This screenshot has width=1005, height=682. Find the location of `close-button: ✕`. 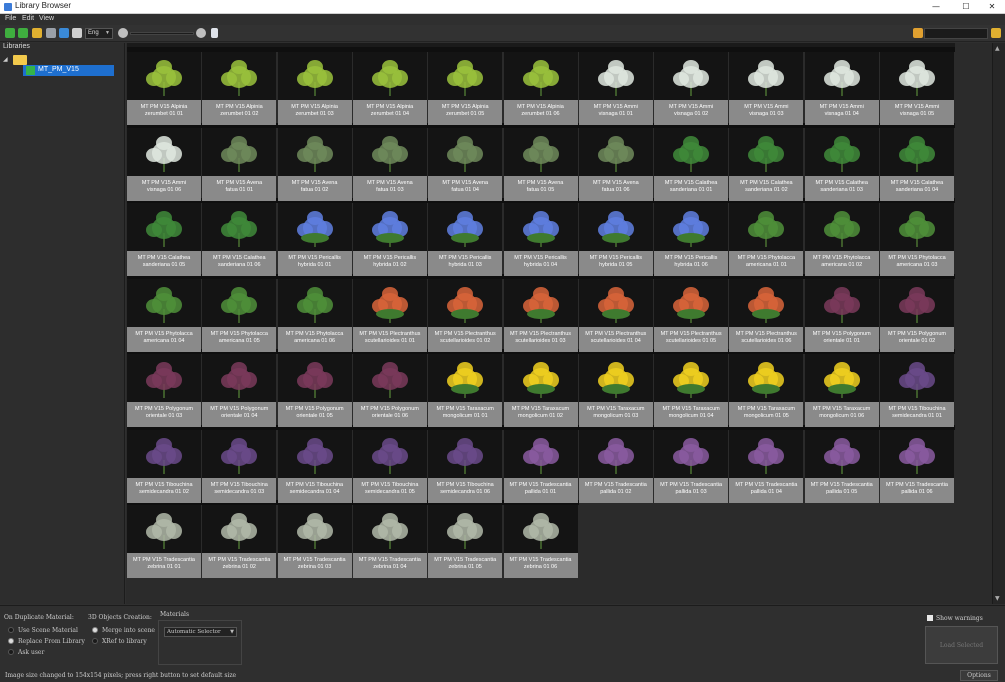

close-button: ✕ is located at coordinates (991, 7).